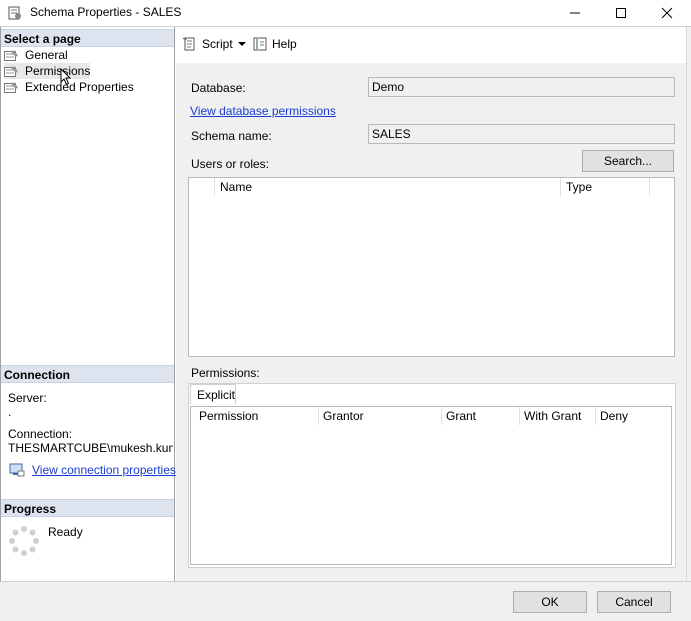 This screenshot has width=691, height=621. Describe the element at coordinates (217, 44) in the screenshot. I see `script-label: Script` at that location.